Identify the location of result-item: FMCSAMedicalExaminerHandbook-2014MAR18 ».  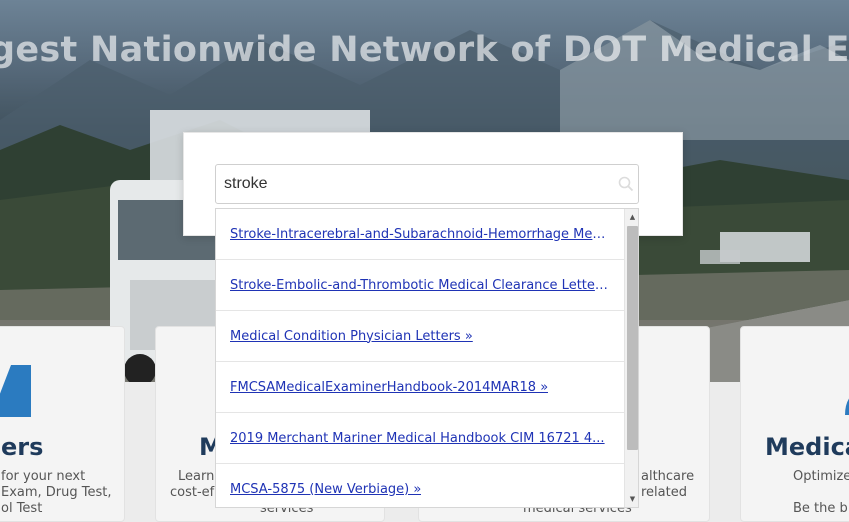
(420, 387).